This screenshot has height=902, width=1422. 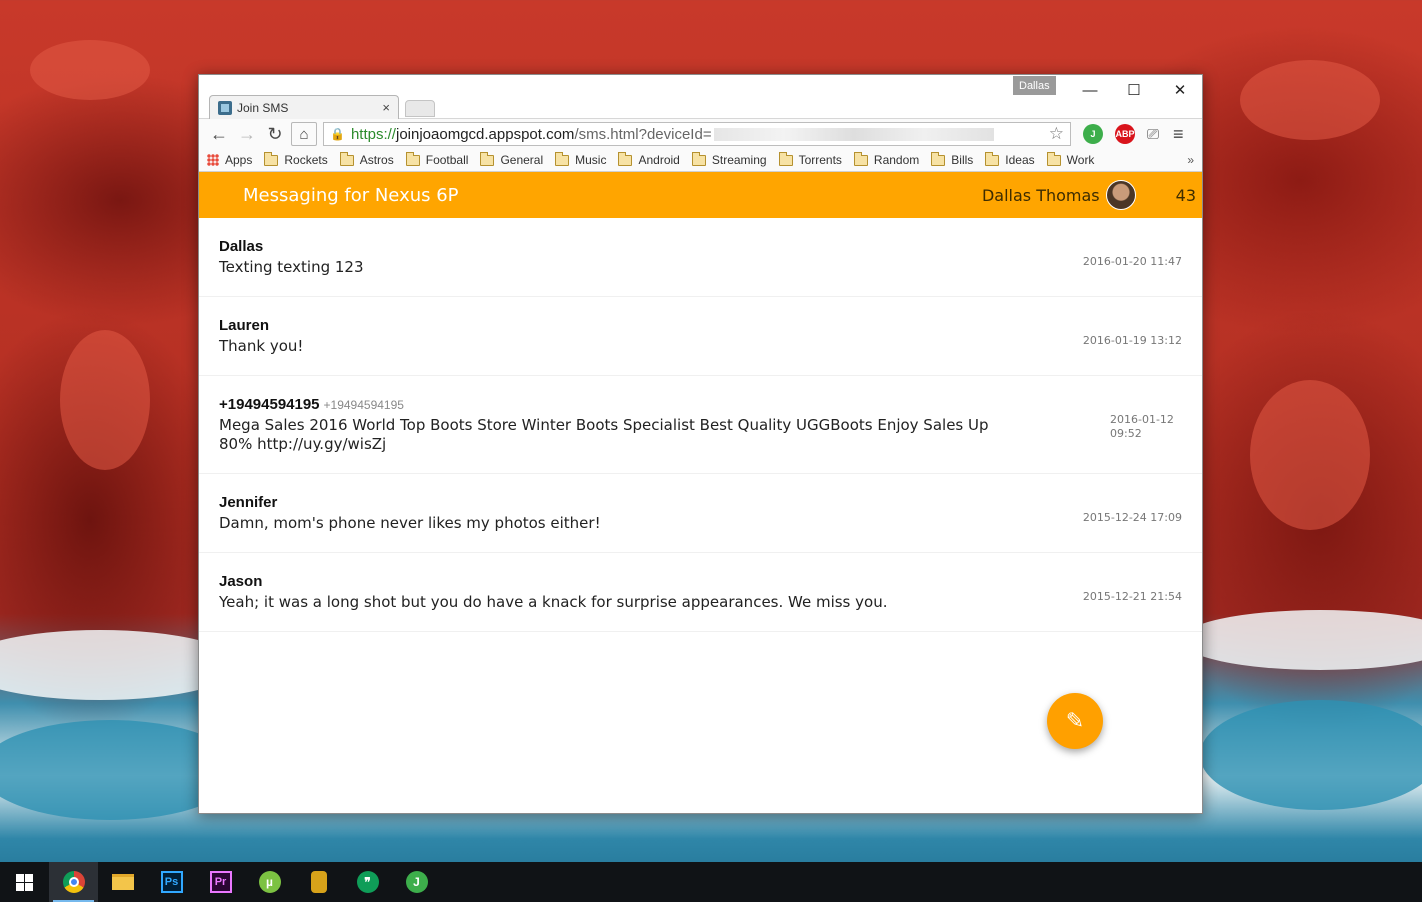 I want to click on bookmark-folder: Random, so click(x=886, y=159).